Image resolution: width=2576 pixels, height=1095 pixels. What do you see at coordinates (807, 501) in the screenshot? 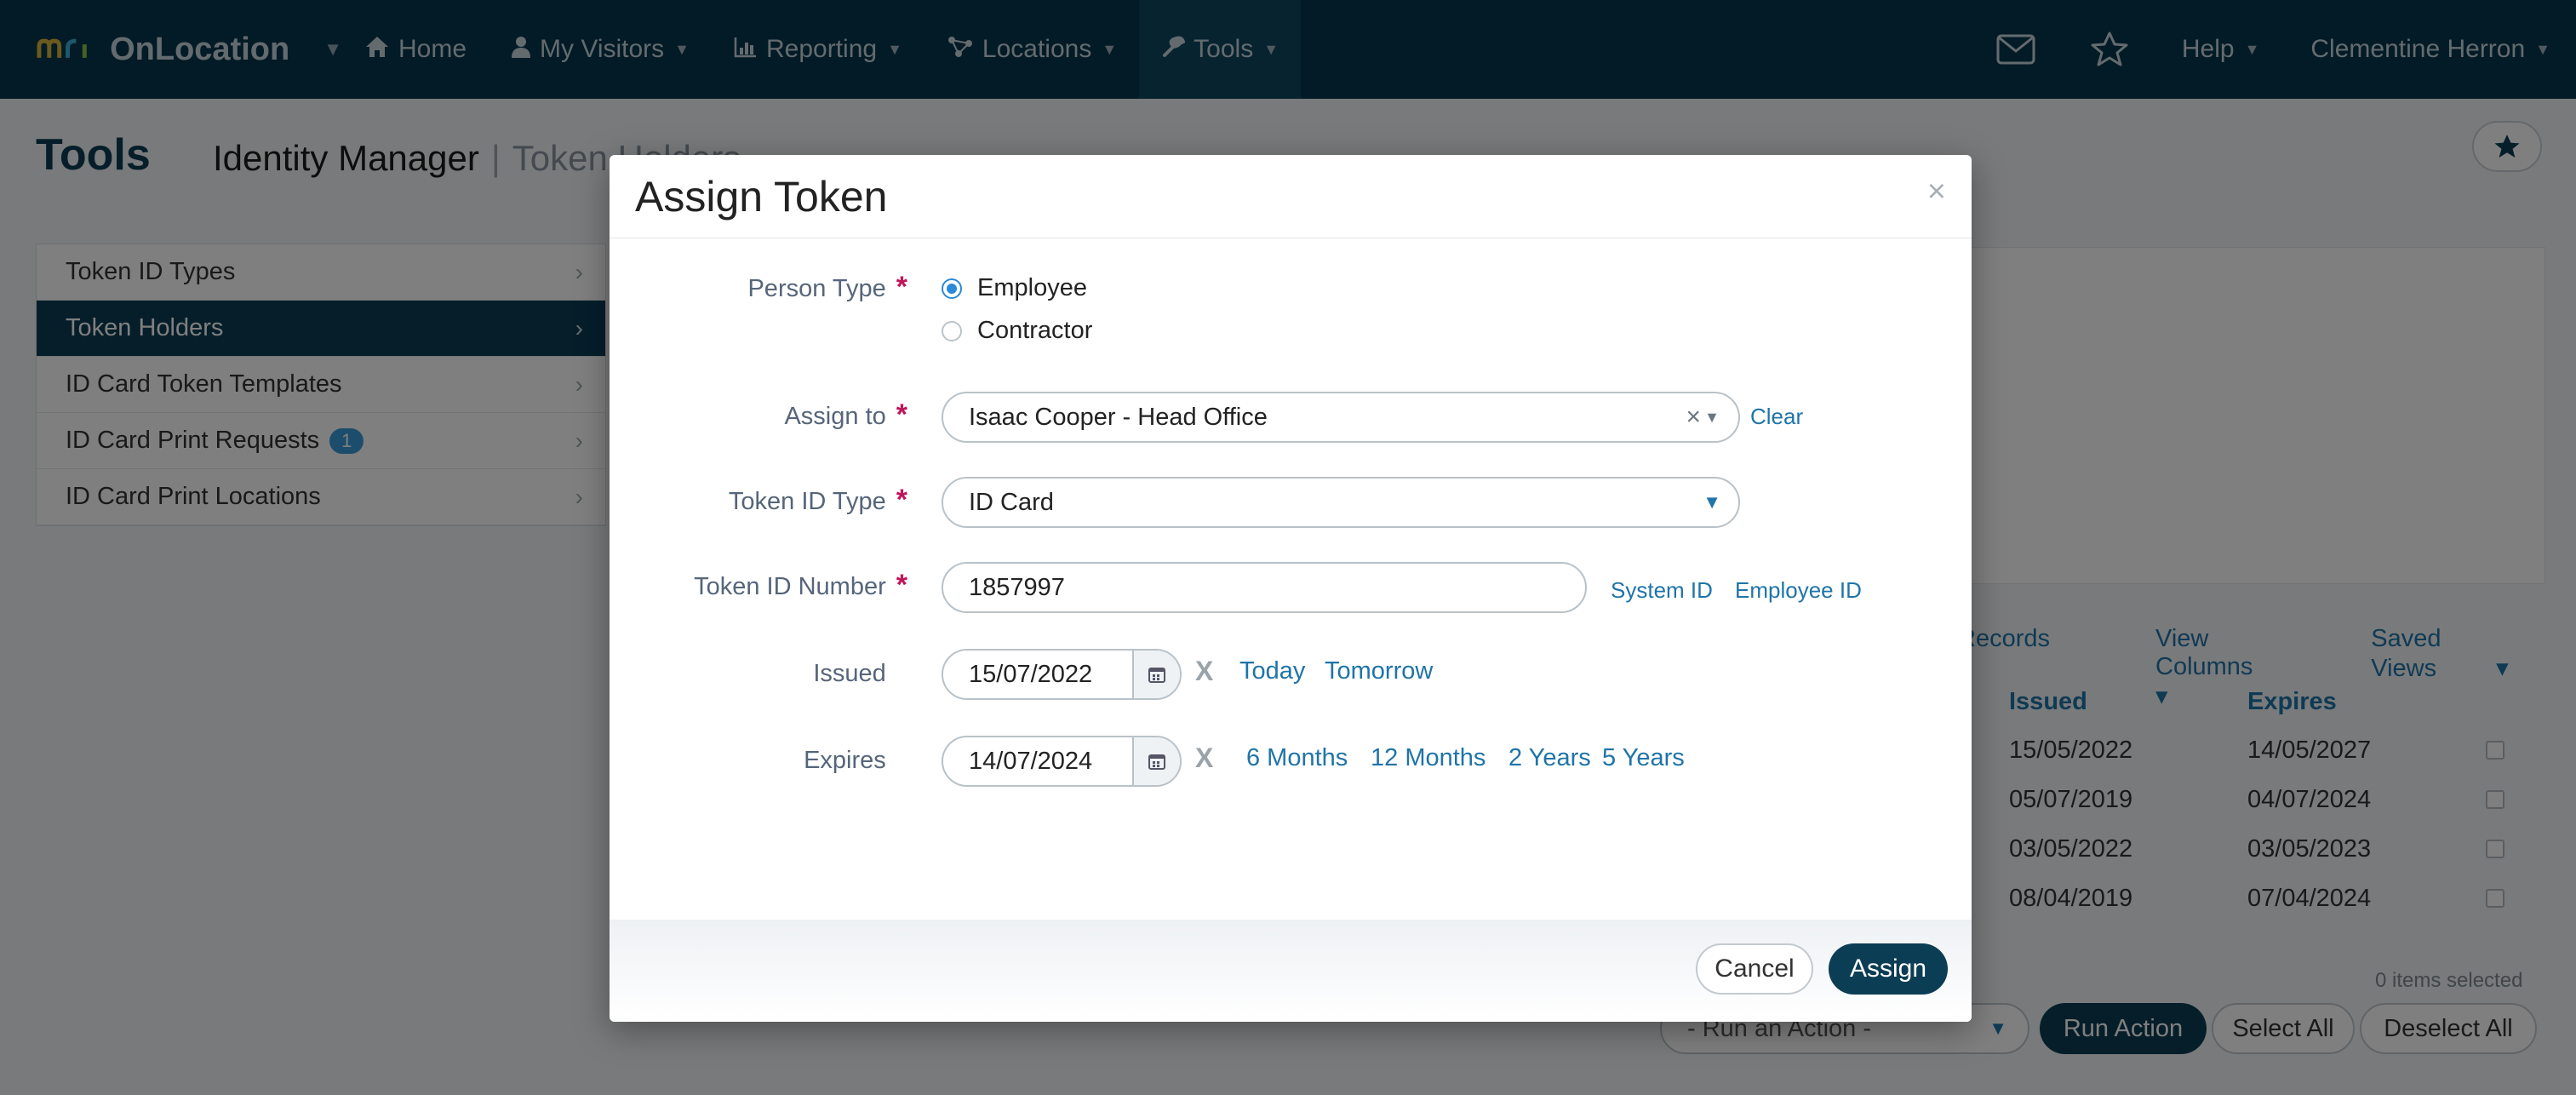
I see `token-id-type-label-text: Token ID Type` at bounding box center [807, 501].